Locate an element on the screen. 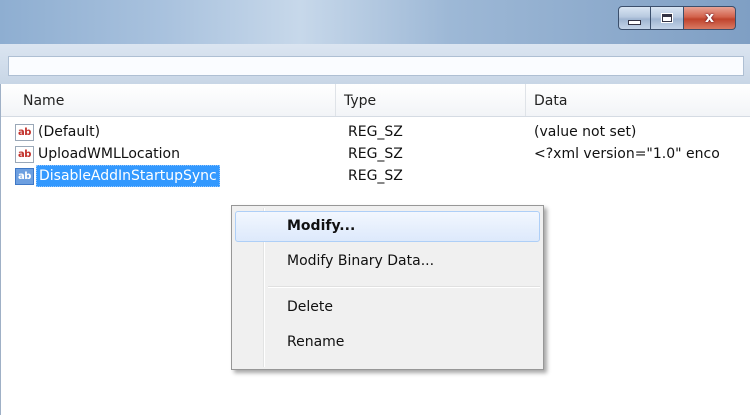 The height and width of the screenshot is (415, 750). menu-separator is located at coordinates (404, 287).